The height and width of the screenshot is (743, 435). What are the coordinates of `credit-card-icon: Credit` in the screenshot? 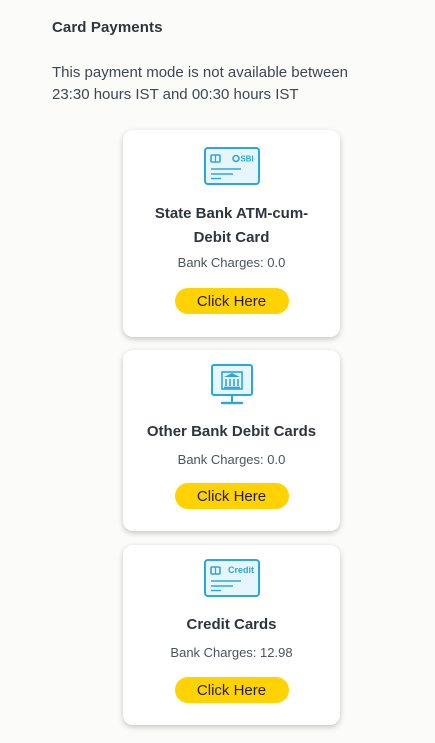 It's located at (232, 580).